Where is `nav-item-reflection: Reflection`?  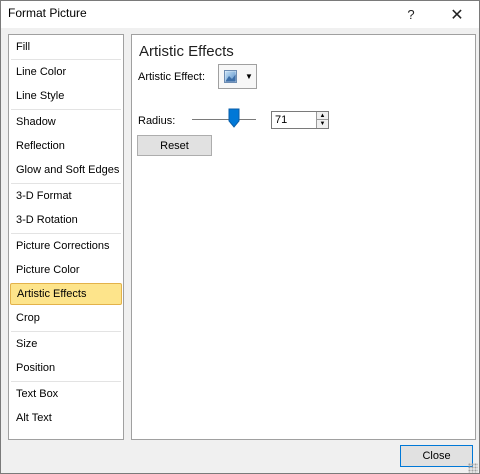
nav-item-reflection: Reflection is located at coordinates (65, 146).